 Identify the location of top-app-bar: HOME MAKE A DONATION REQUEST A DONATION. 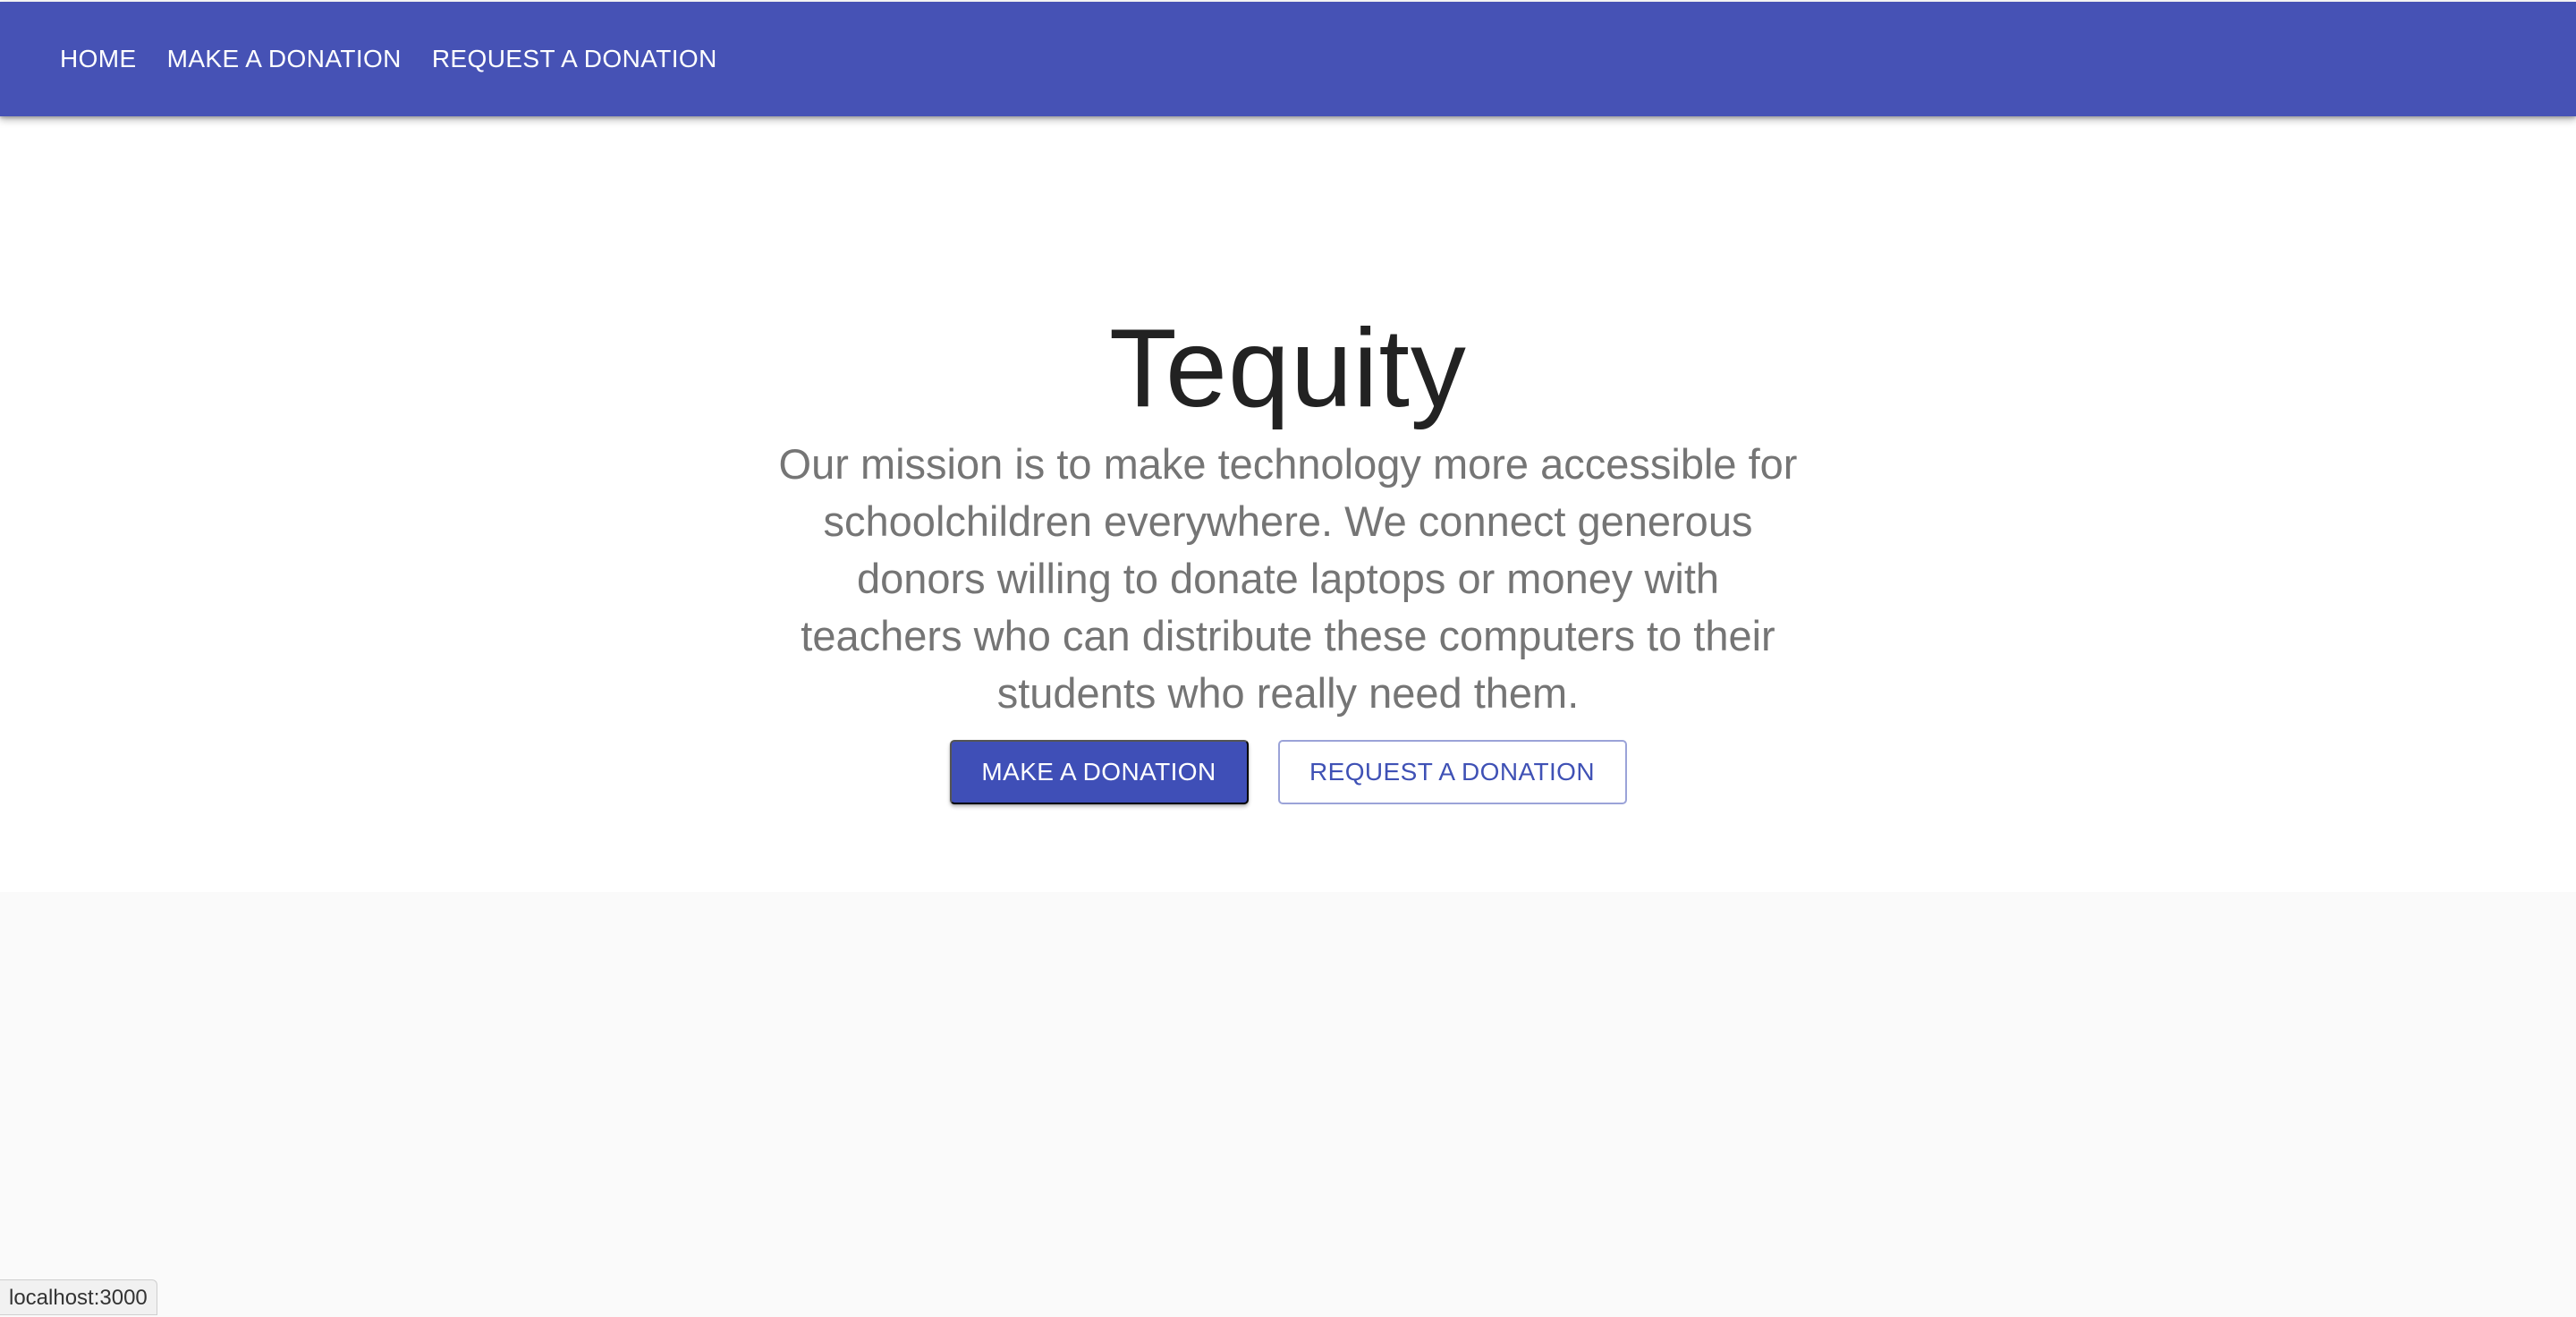
(1288, 59).